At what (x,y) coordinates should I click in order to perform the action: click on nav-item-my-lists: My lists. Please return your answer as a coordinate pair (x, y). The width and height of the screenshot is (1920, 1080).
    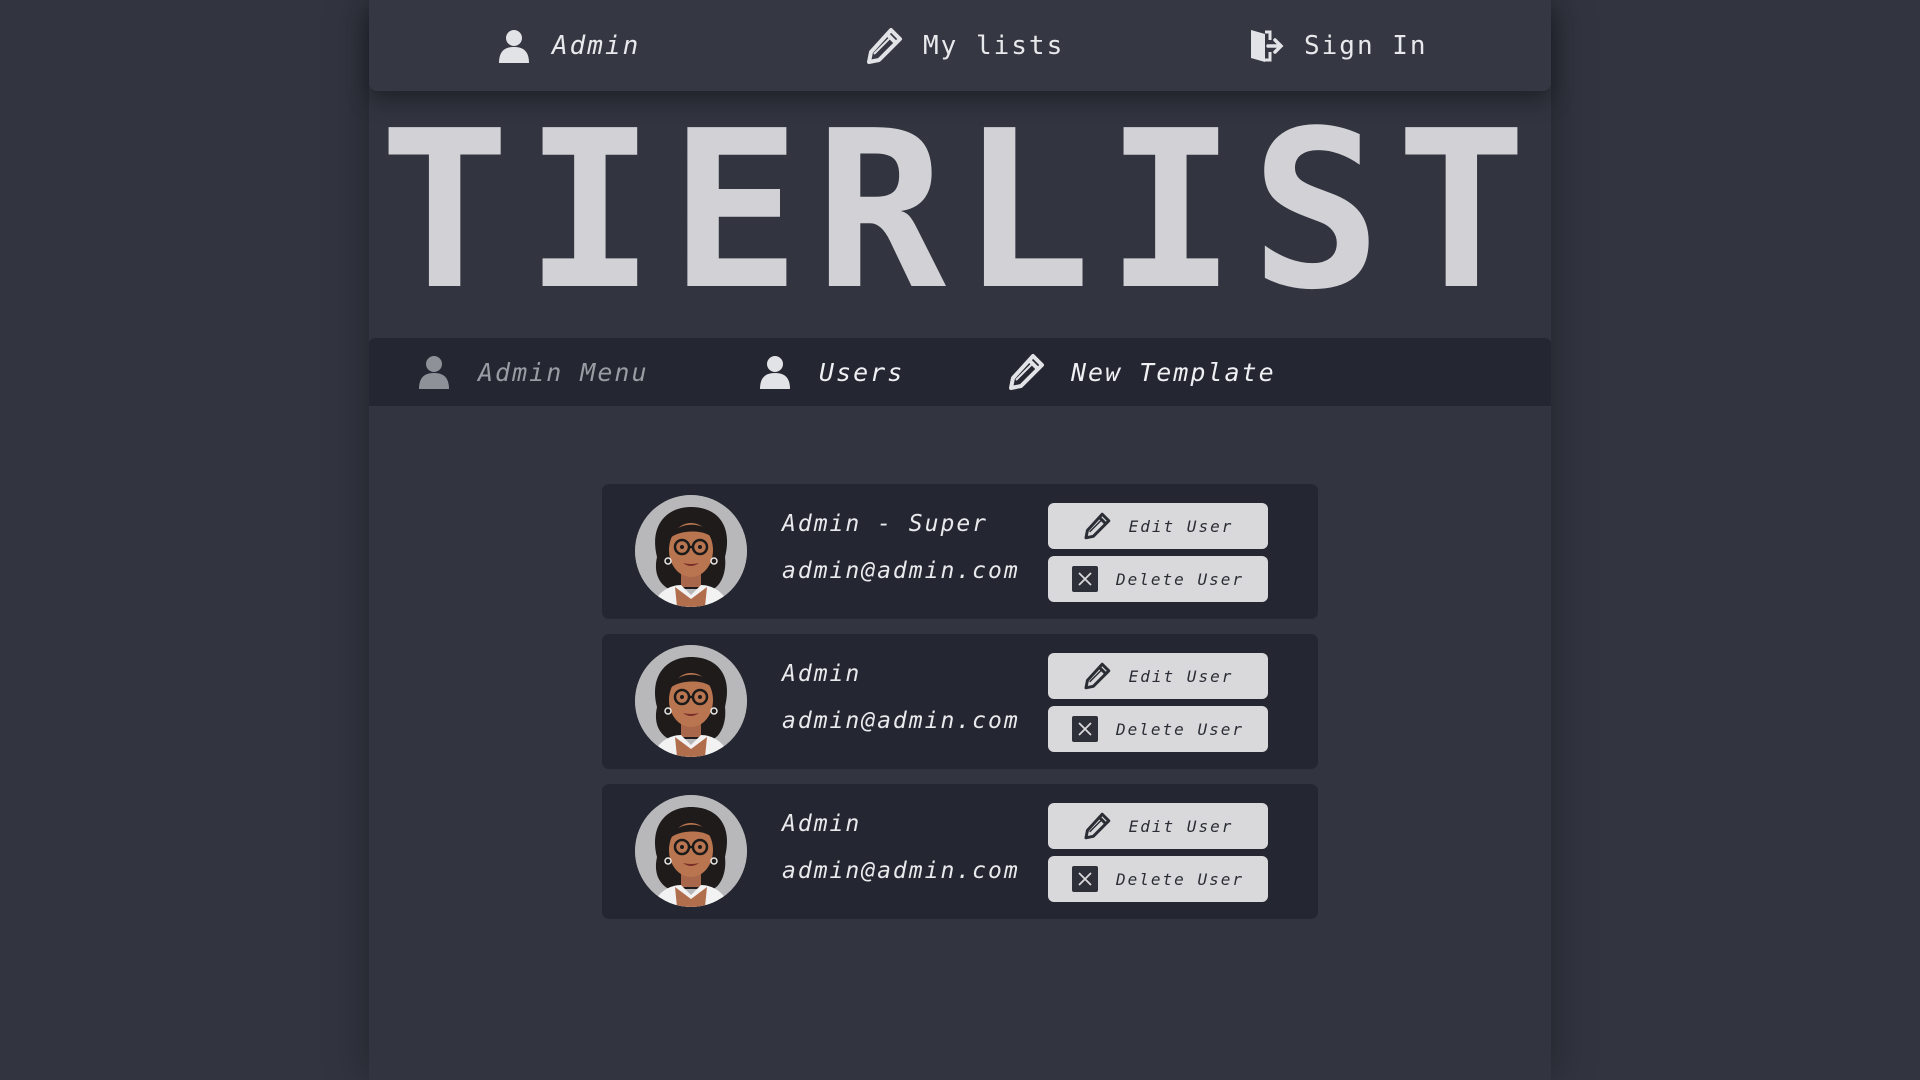
    Looking at the image, I should click on (964, 45).